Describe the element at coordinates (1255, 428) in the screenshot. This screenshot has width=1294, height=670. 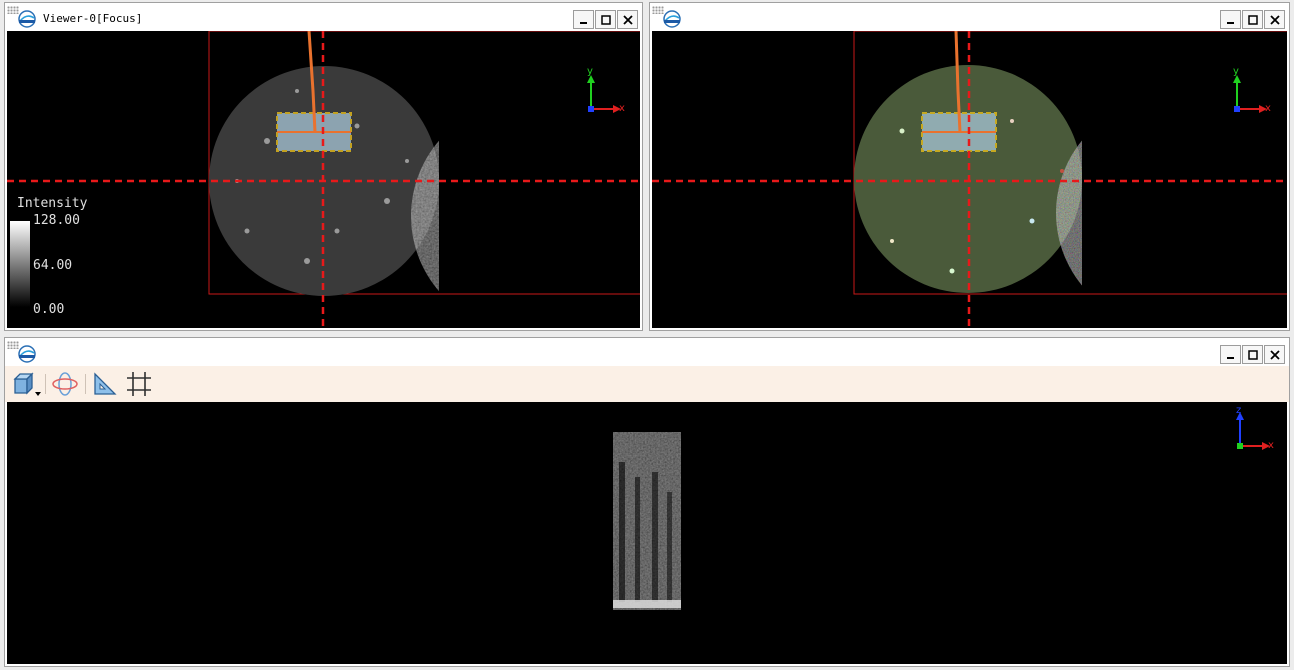
I see `axis-gizmo: z x` at that location.